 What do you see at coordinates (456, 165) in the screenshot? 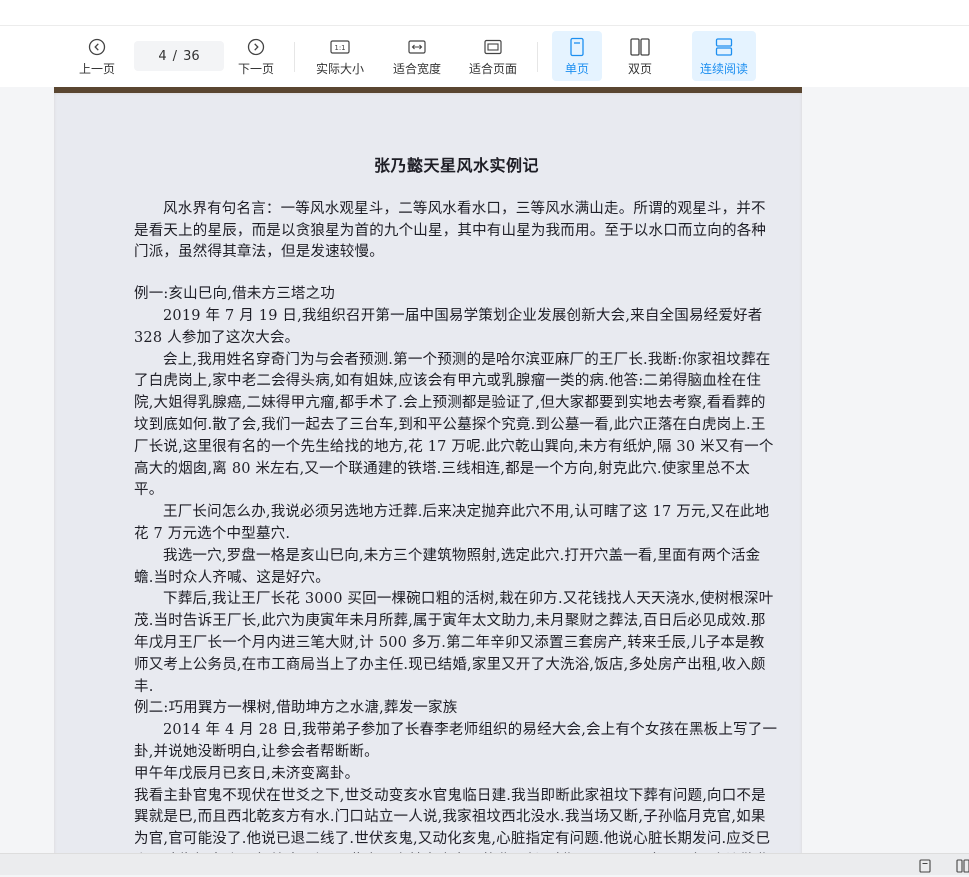
I see `document-title: 张乃懿天星风水实例记` at bounding box center [456, 165].